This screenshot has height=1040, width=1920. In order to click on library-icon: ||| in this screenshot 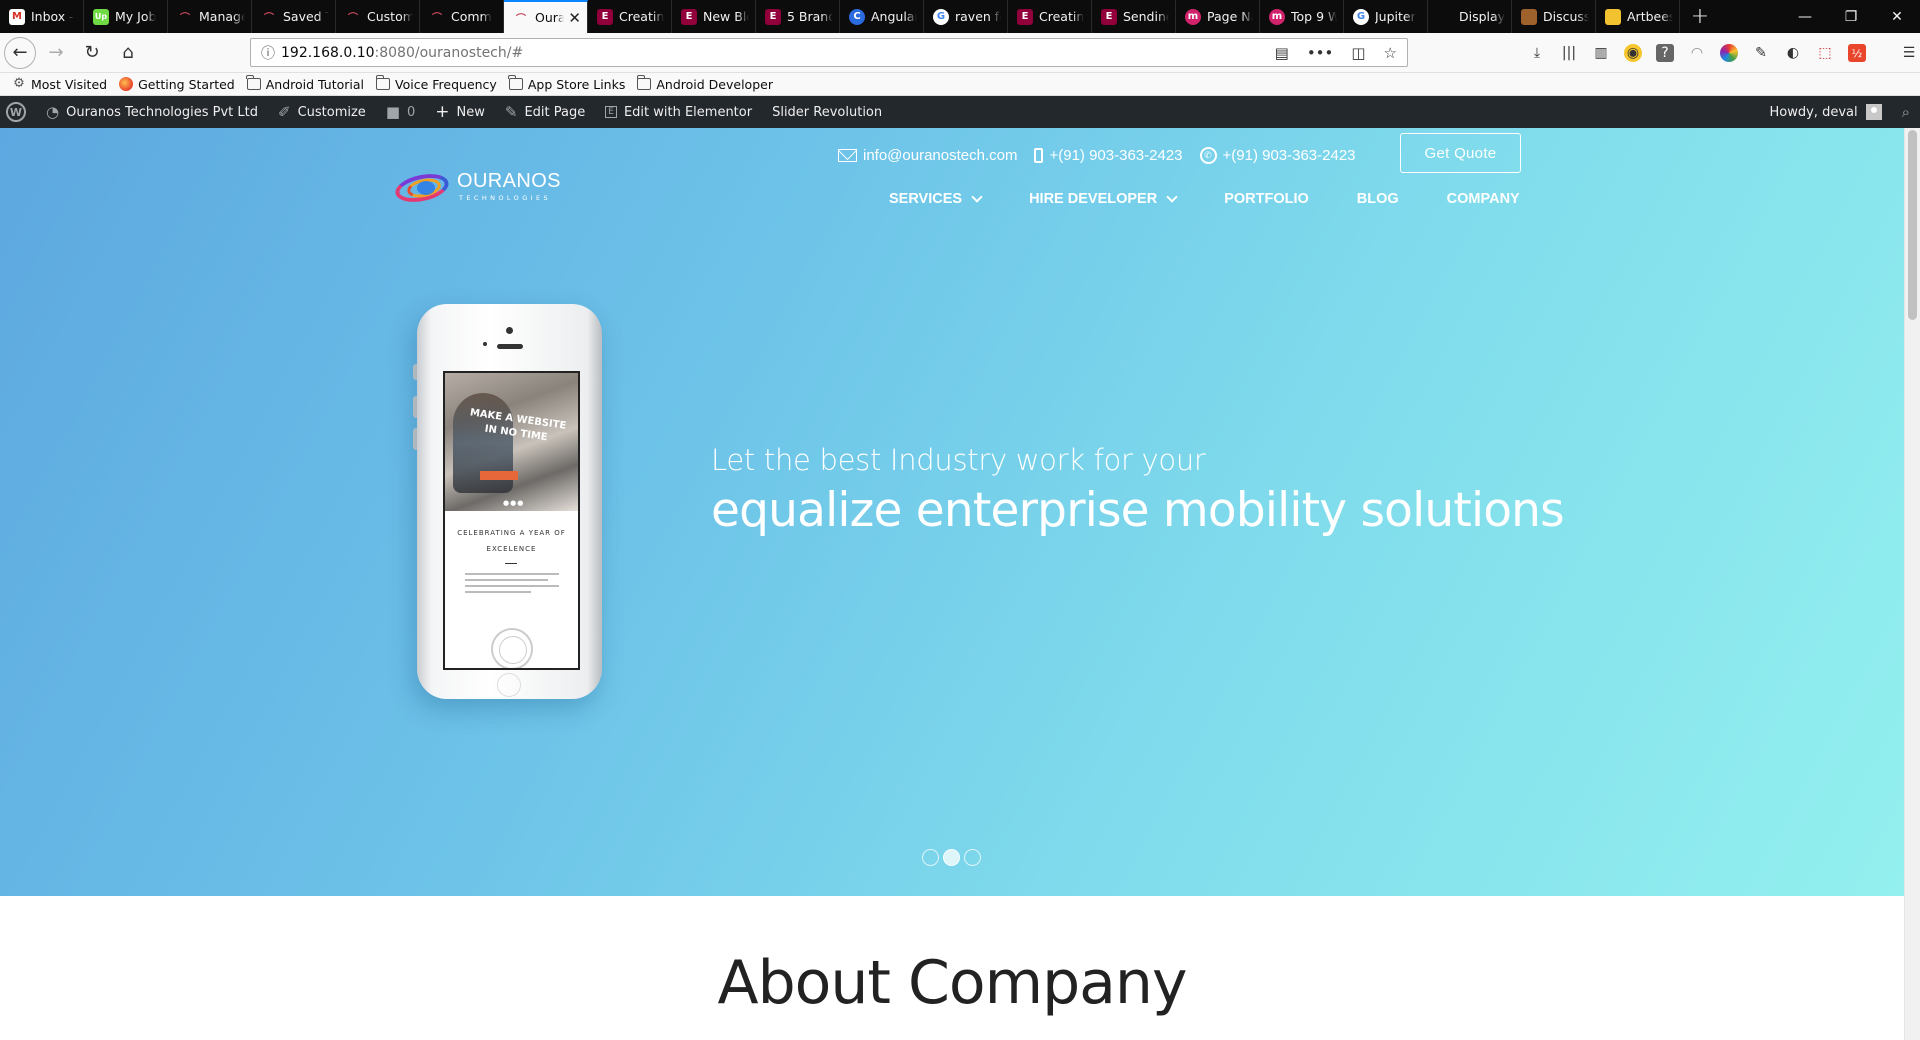, I will do `click(1569, 53)`.